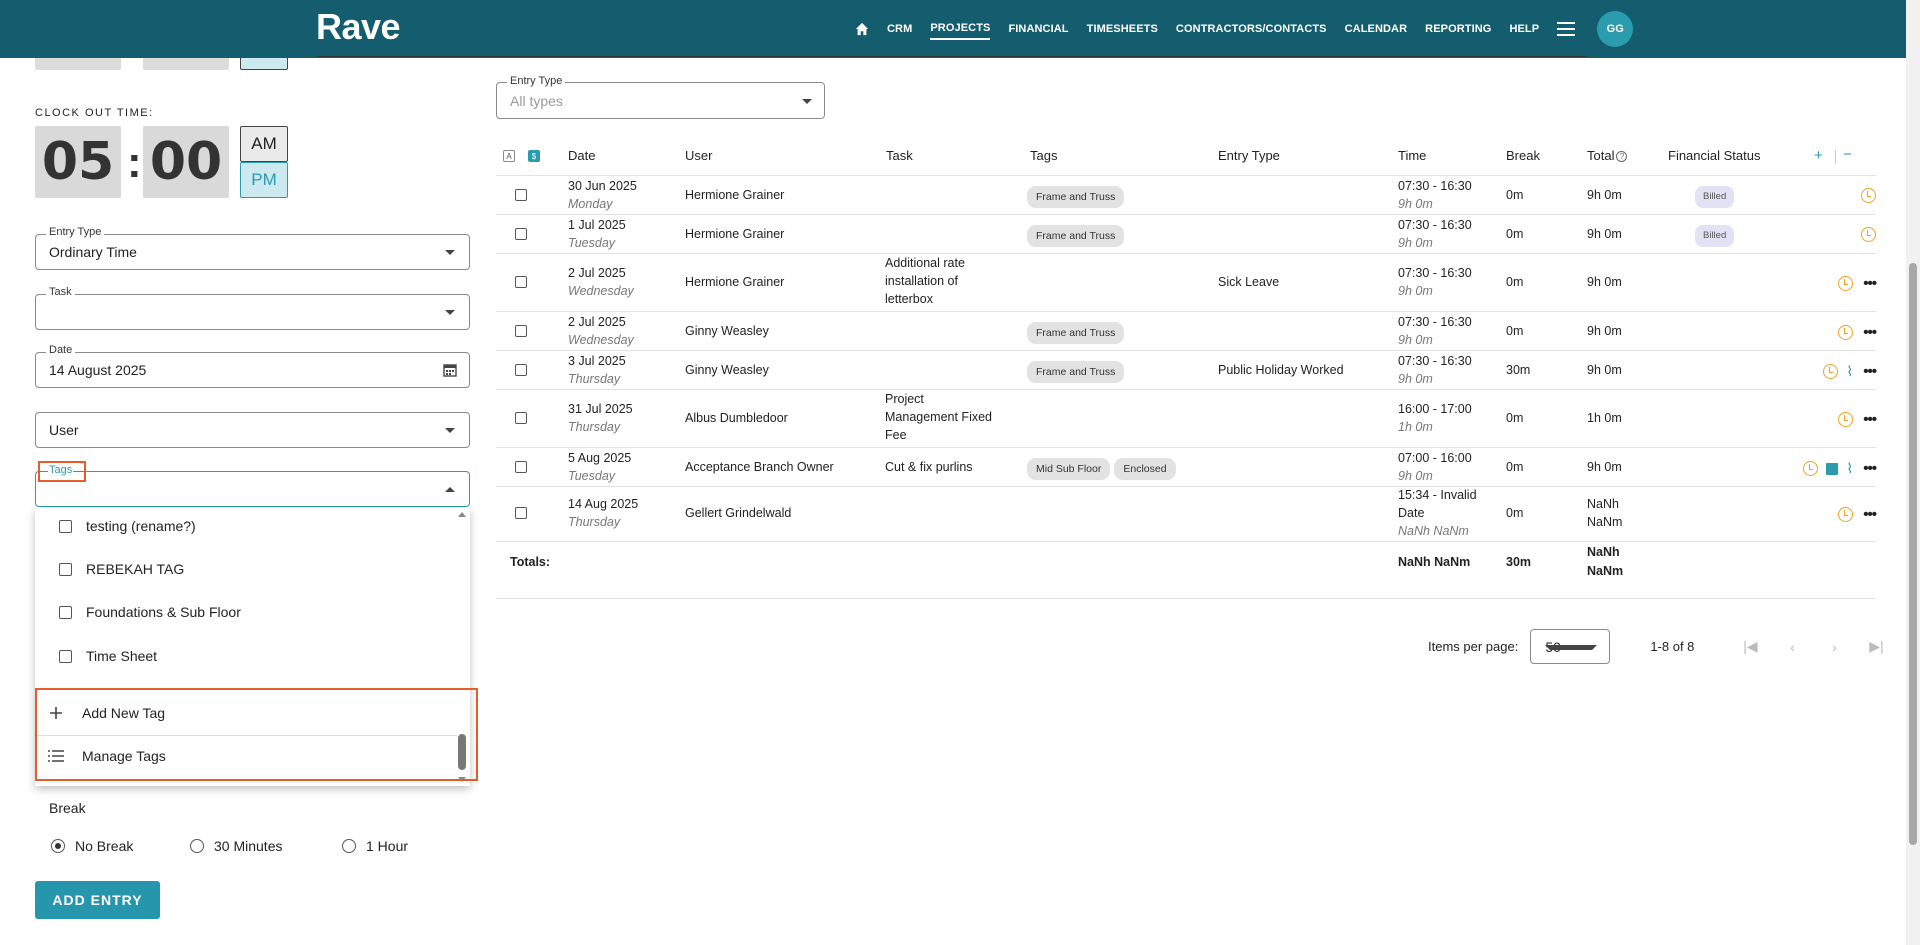  I want to click on col-break: Break, so click(1523, 155).